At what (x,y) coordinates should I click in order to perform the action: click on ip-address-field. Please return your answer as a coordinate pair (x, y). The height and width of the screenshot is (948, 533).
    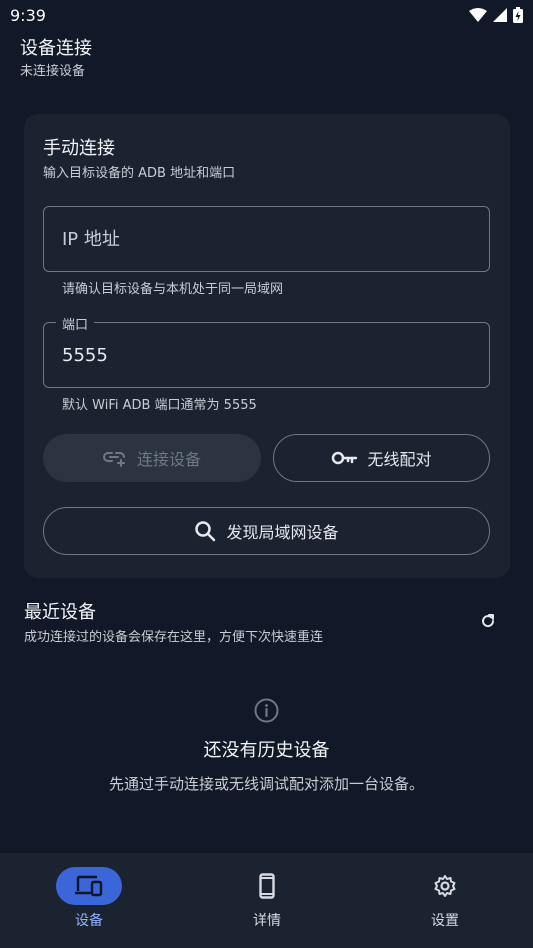
    Looking at the image, I should click on (266, 239).